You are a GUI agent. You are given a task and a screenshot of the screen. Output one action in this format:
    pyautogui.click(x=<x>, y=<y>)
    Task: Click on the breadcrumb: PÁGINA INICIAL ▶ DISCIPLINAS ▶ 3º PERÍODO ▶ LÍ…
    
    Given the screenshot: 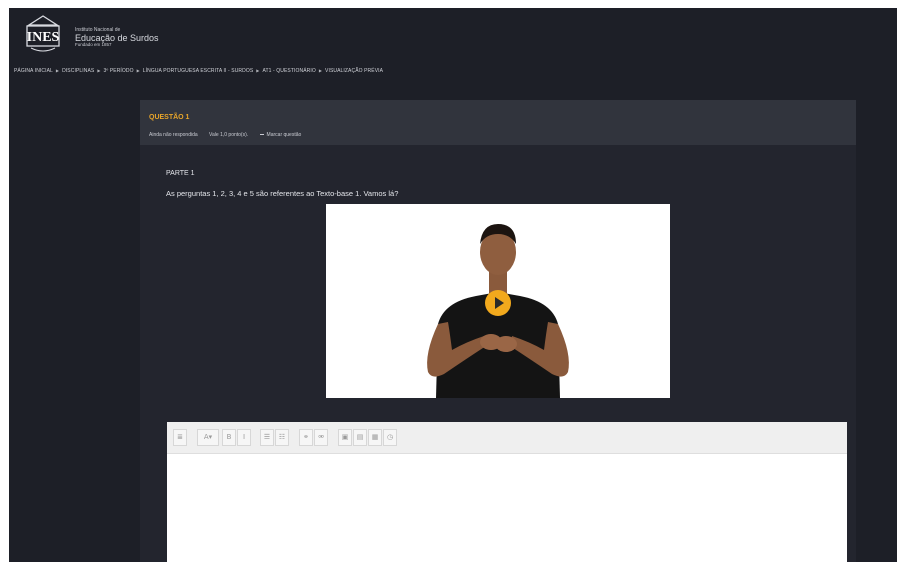 What is the action you would take?
    pyautogui.click(x=198, y=71)
    